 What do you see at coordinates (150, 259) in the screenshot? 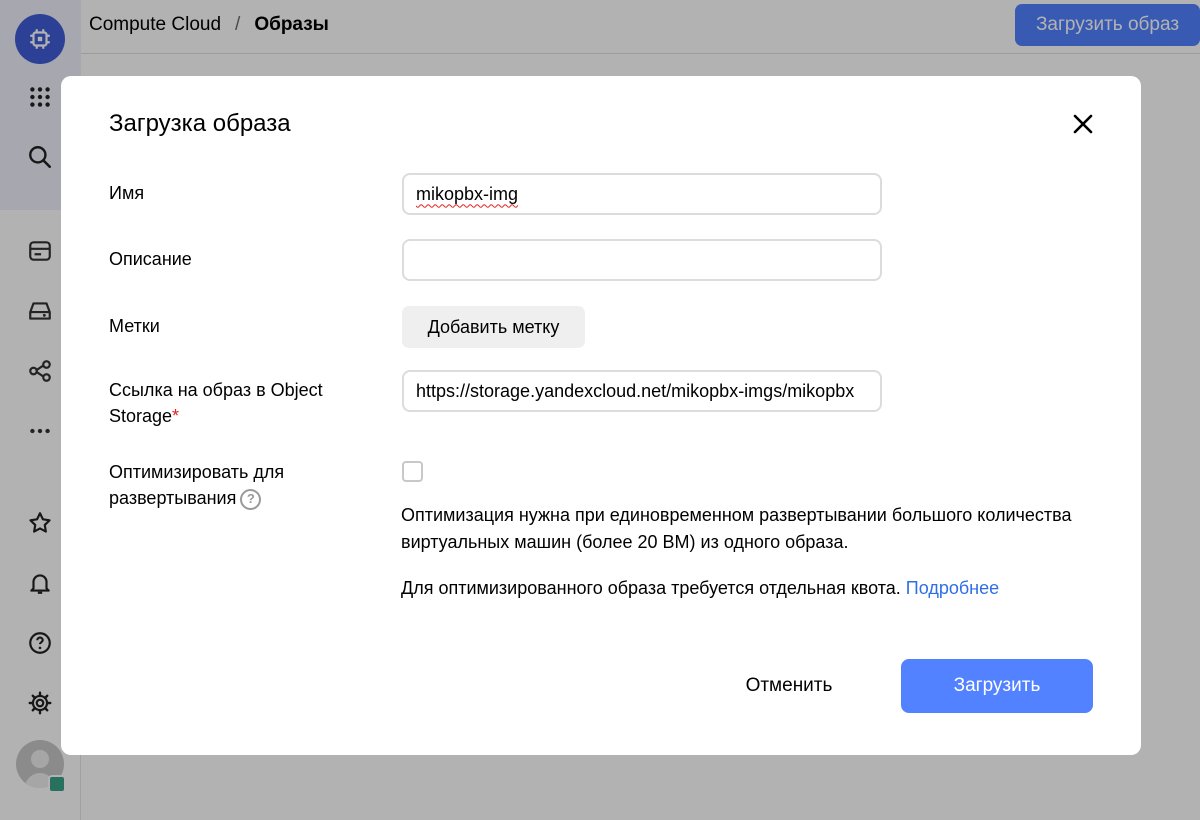
I see `description-label: Описание` at bounding box center [150, 259].